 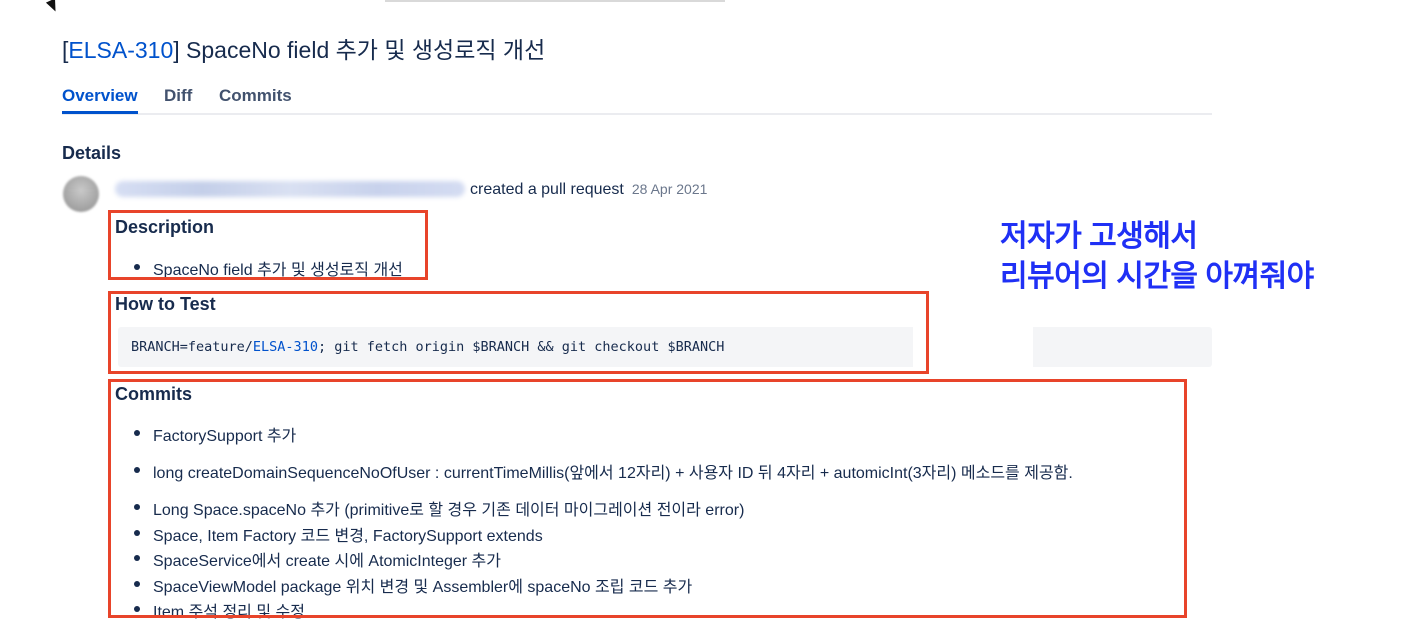 I want to click on code-issue-ref: ELSA-310, so click(x=285, y=347).